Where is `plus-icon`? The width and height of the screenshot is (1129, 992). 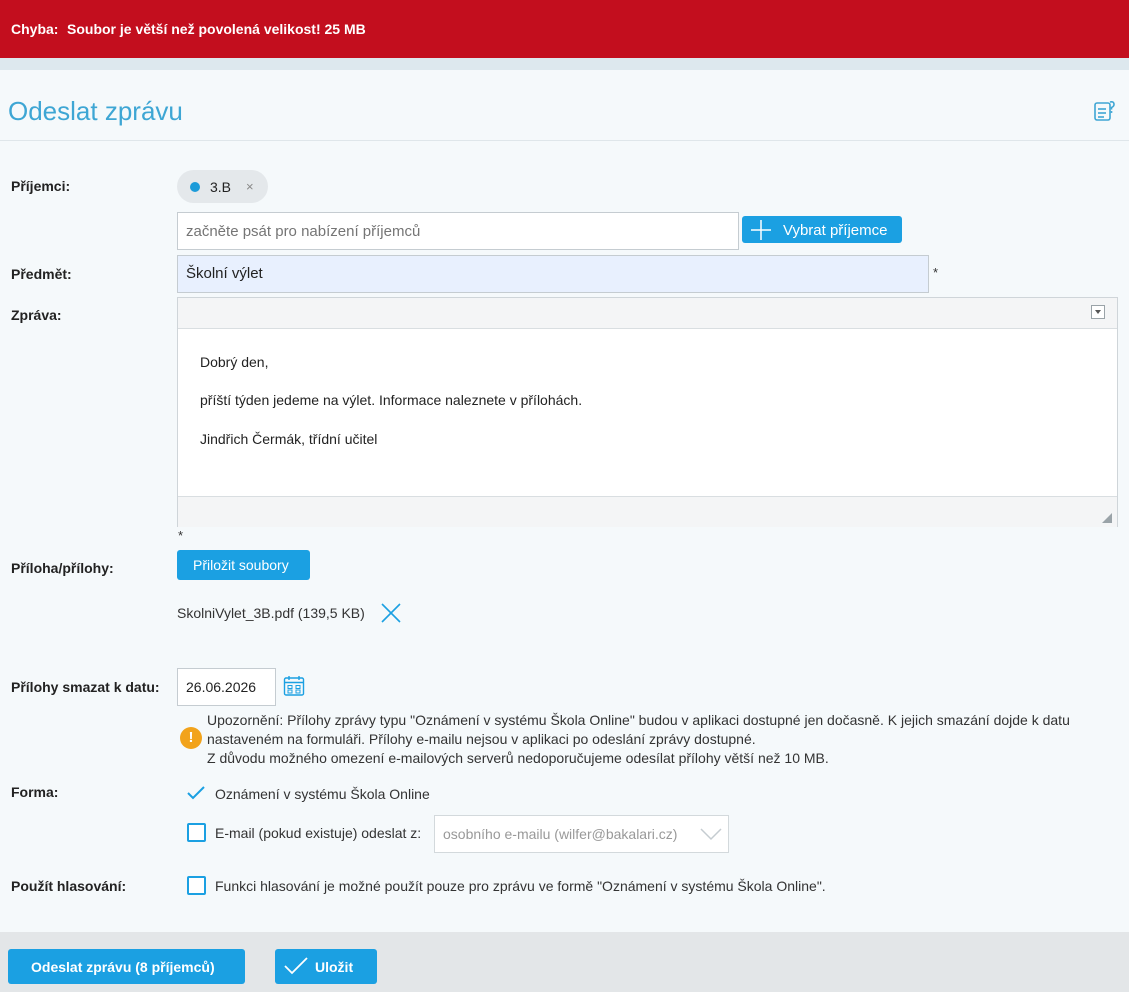 plus-icon is located at coordinates (761, 230).